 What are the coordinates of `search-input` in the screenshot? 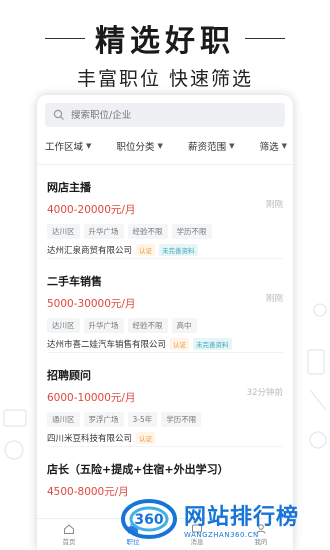 It's located at (161, 115).